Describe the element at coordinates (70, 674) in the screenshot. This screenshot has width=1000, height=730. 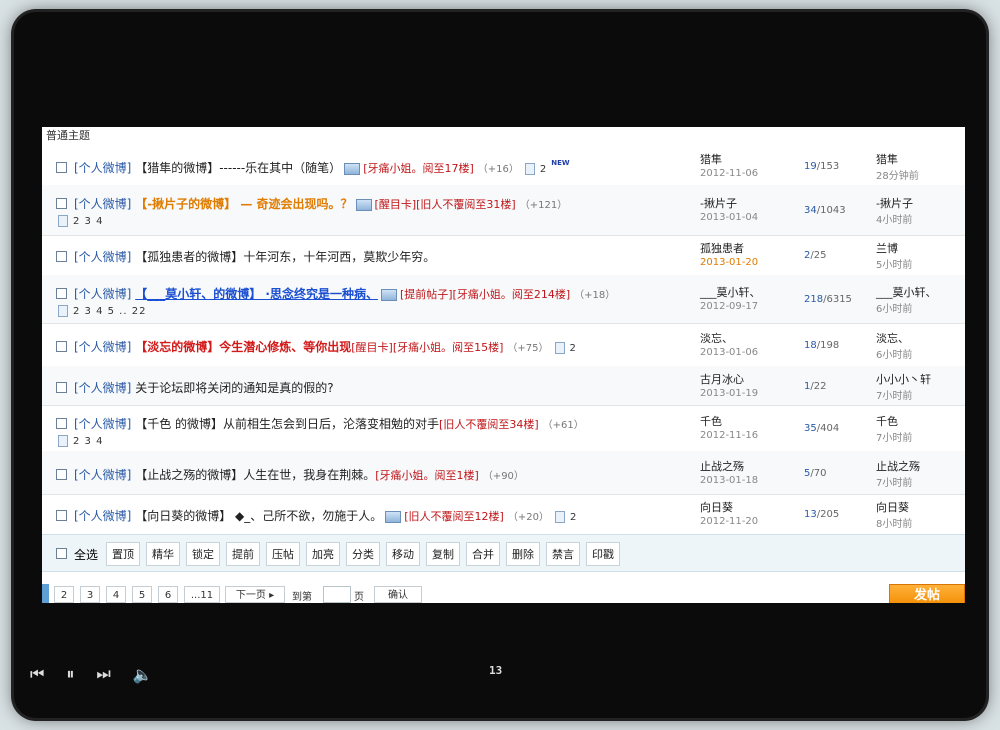
I see `pause-icon: ⏸` at that location.